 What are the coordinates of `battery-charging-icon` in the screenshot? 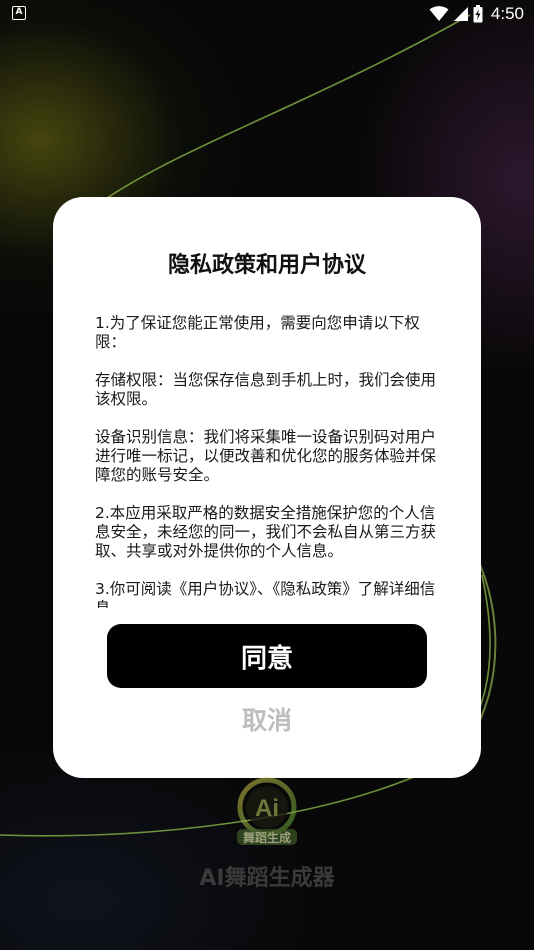 It's located at (478, 14).